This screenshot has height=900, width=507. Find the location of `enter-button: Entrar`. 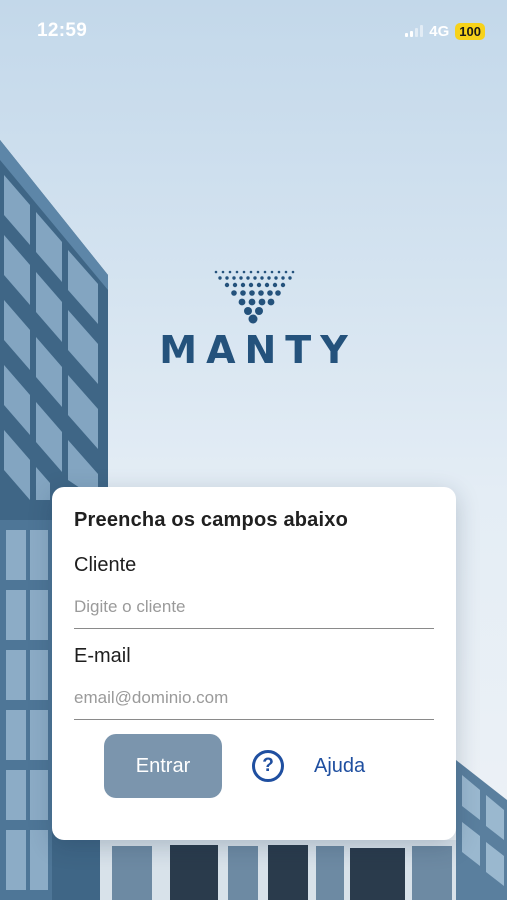

enter-button: Entrar is located at coordinates (163, 766).